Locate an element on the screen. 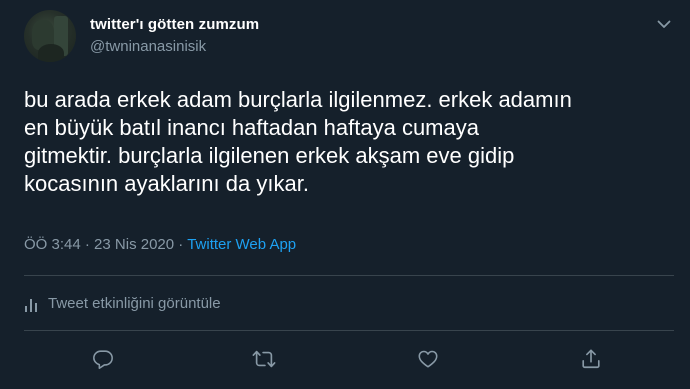  heart-icon is located at coordinates (428, 359).